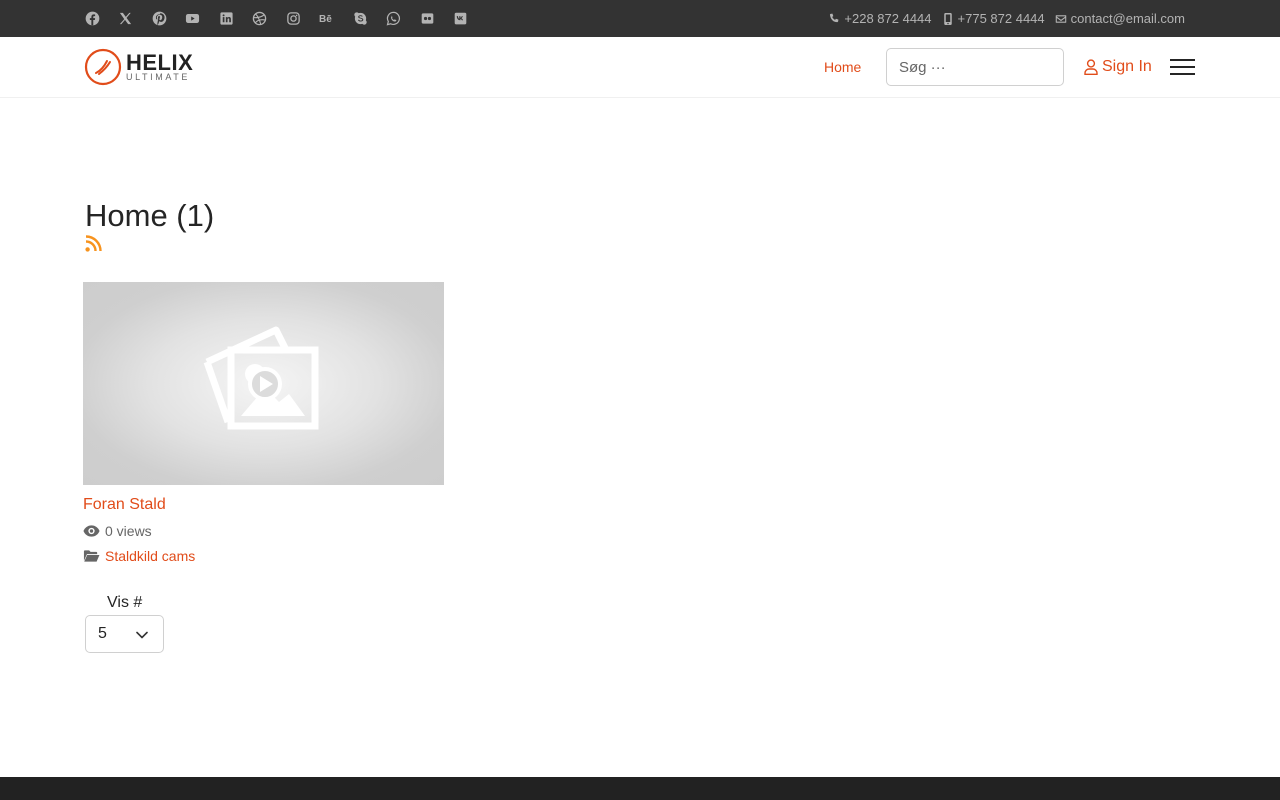 The image size is (1280, 800). What do you see at coordinates (102, 633) in the screenshot?
I see `limit-select-value: 5` at bounding box center [102, 633].